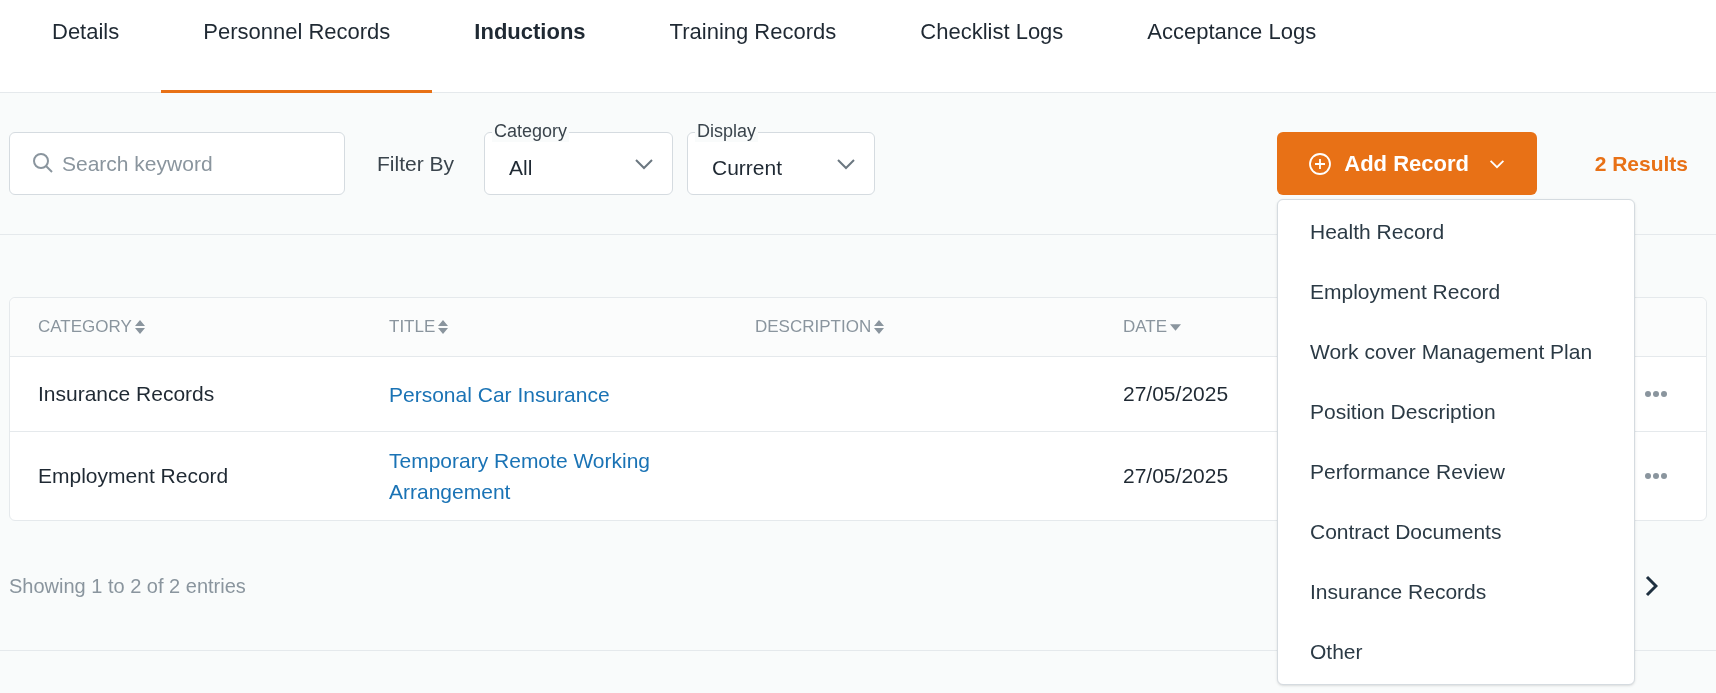  I want to click on next-page-icon, so click(1651, 585).